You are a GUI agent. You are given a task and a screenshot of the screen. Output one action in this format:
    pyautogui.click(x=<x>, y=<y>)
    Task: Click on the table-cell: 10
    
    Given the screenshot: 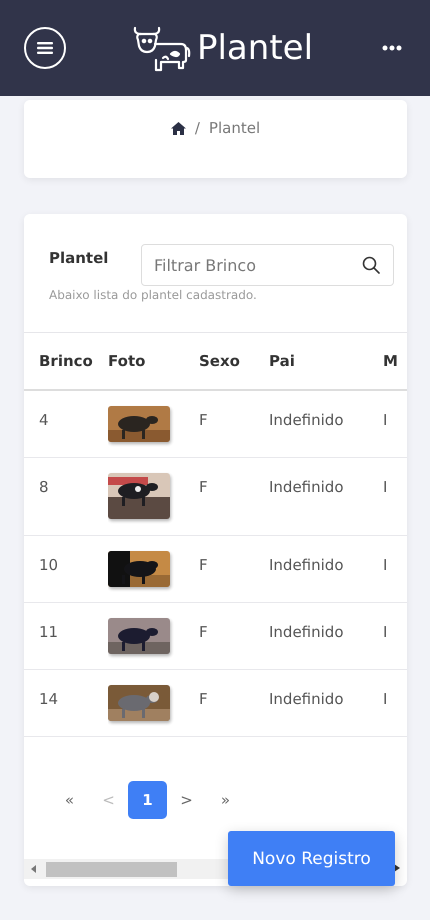 What is the action you would take?
    pyautogui.click(x=48, y=565)
    